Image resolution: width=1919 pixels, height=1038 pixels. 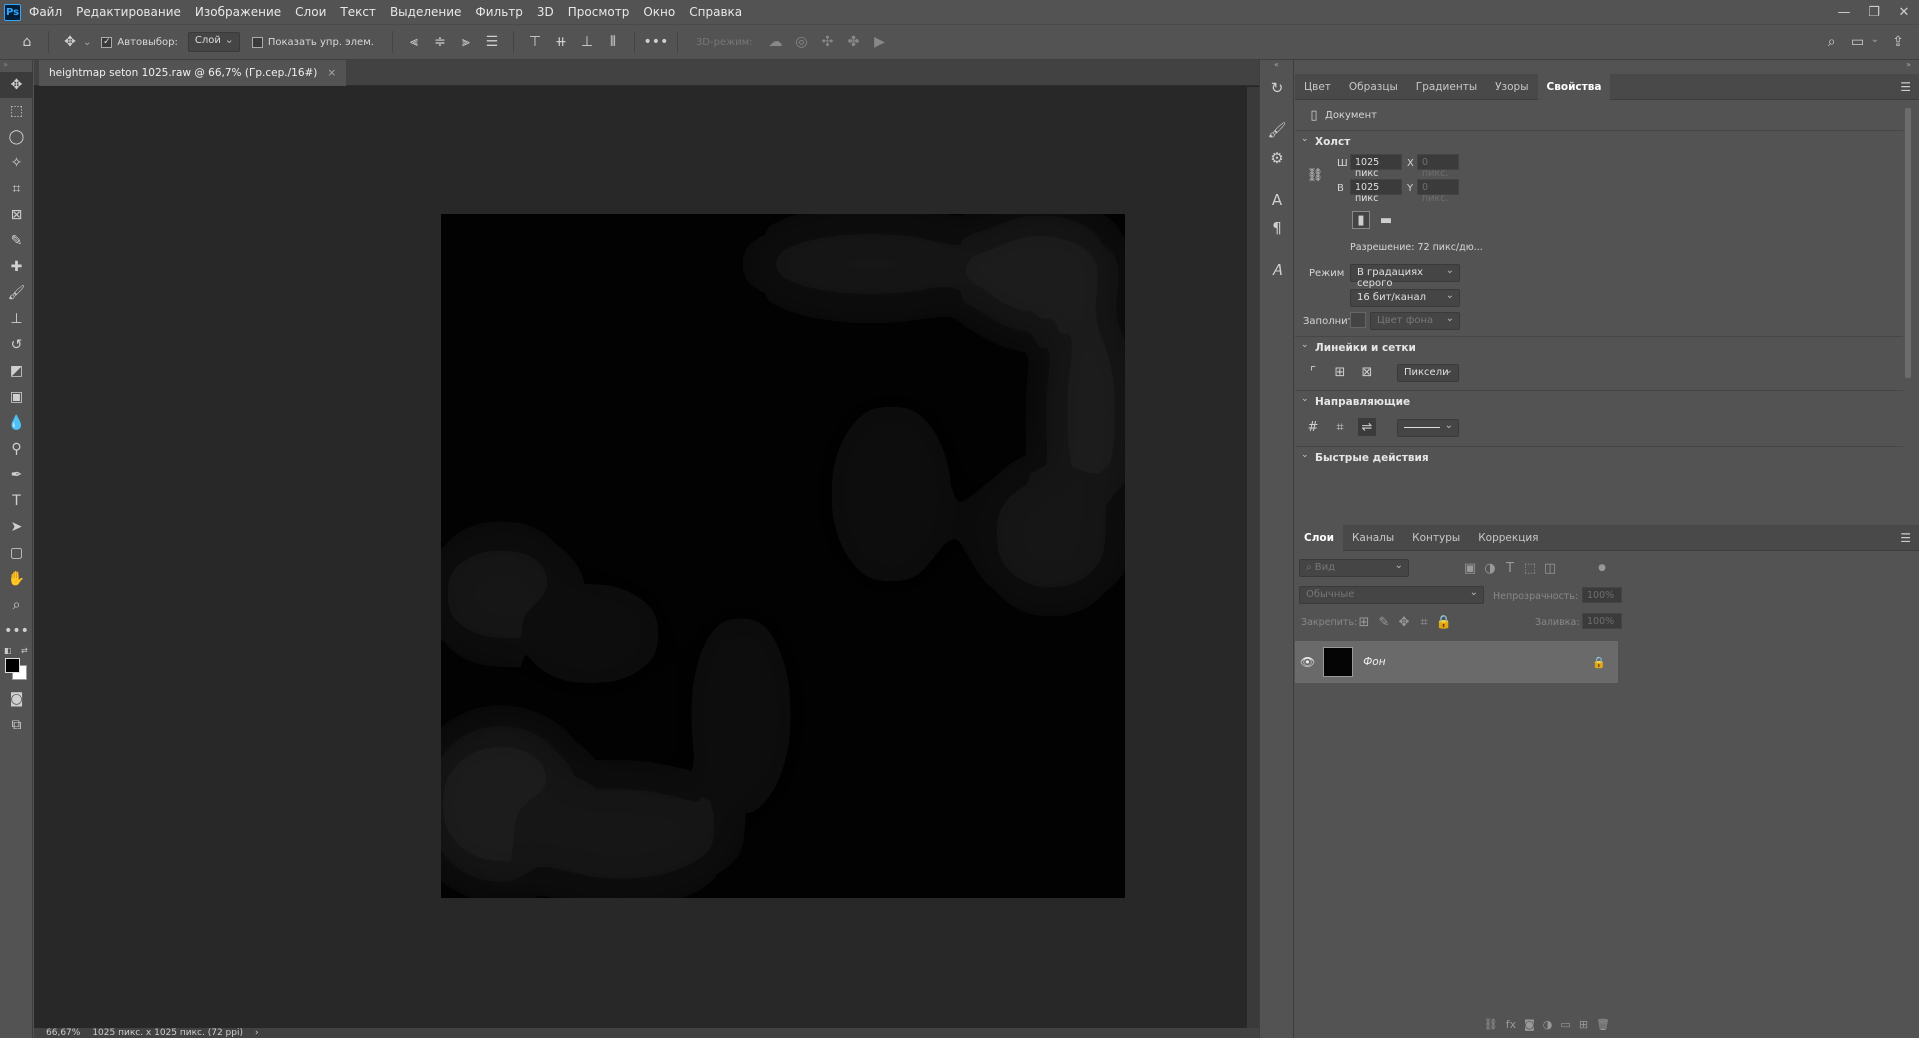 I want to click on default-colors-icon: ◧, so click(x=8, y=650).